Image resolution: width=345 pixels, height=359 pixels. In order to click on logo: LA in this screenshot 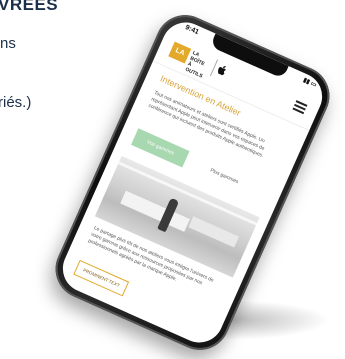, I will do `click(180, 52)`.